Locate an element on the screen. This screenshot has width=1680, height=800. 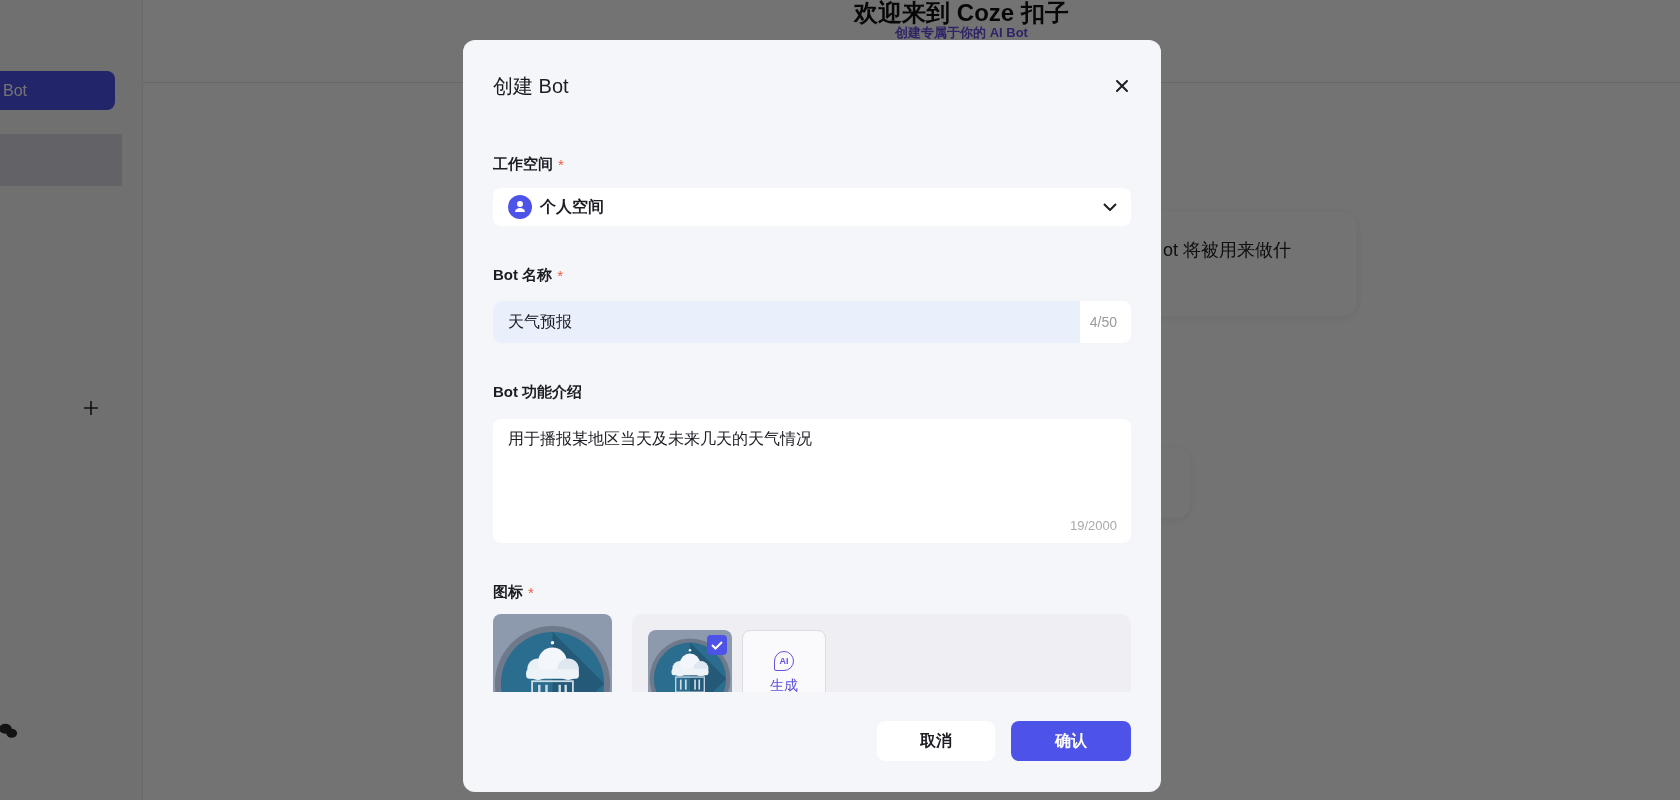
field-label: Bot 功能介绍 is located at coordinates (538, 392).